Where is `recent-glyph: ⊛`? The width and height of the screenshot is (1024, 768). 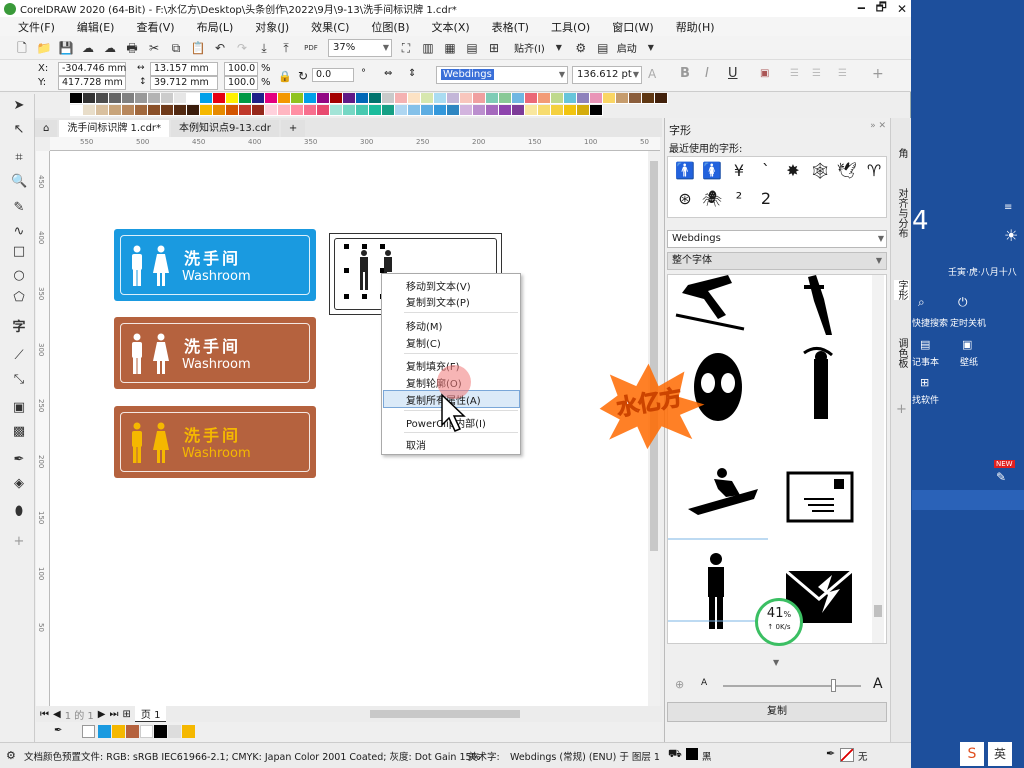
recent-glyph: ⊛ is located at coordinates (685, 198).